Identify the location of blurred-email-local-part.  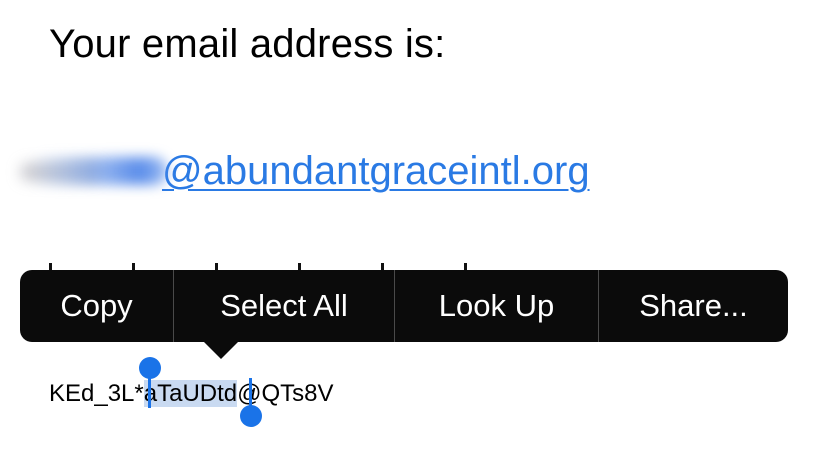
(95, 171).